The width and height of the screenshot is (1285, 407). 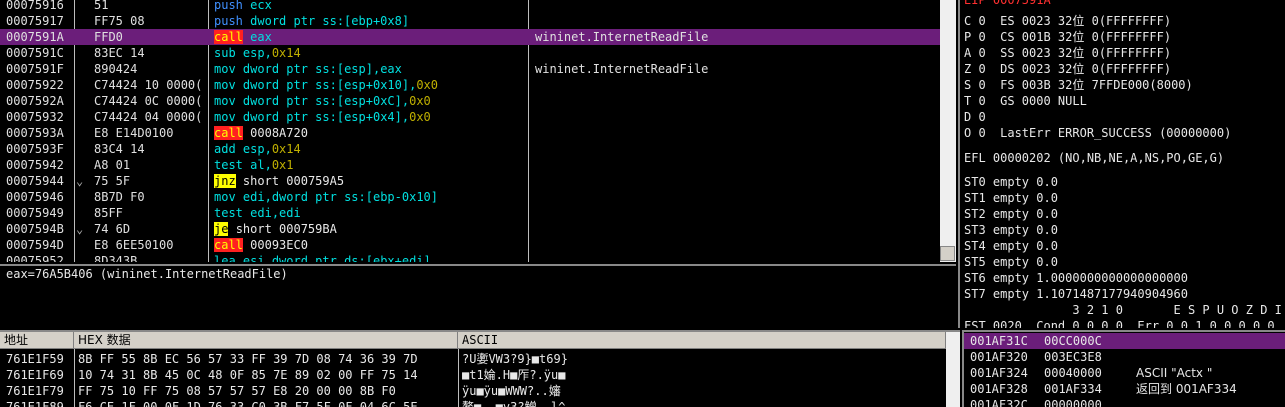 I want to click on stack-row: 001AF32C 00000000, so click(x=1124, y=402).